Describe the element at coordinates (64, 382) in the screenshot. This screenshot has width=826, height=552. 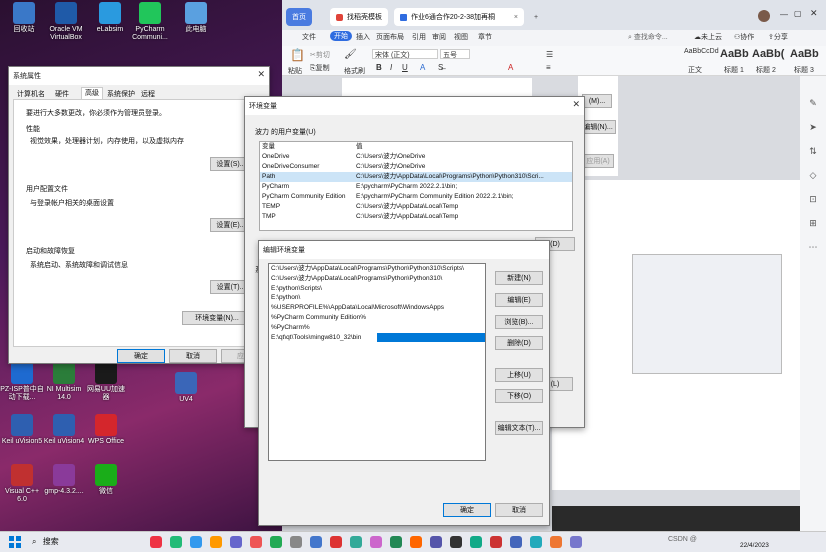
I see `desktop-icon: NI Multisim 14.0` at that location.